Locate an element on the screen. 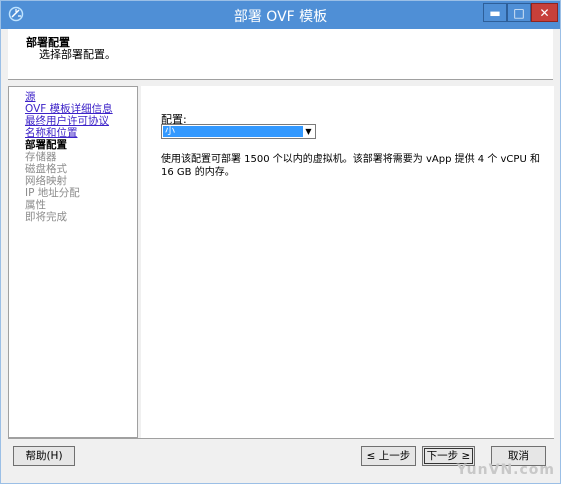 The height and width of the screenshot is (484, 561). help-button: 帮助(H) is located at coordinates (44, 456).